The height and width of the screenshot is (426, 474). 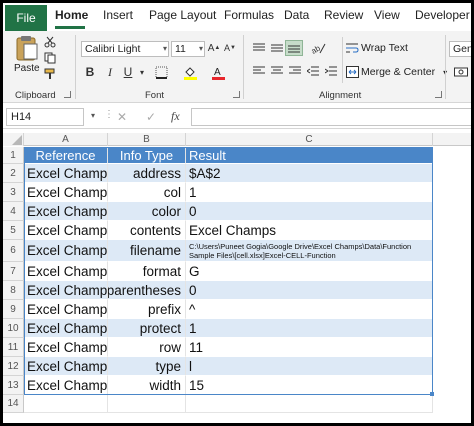 I want to click on align-center-icon, so click(x=277, y=71).